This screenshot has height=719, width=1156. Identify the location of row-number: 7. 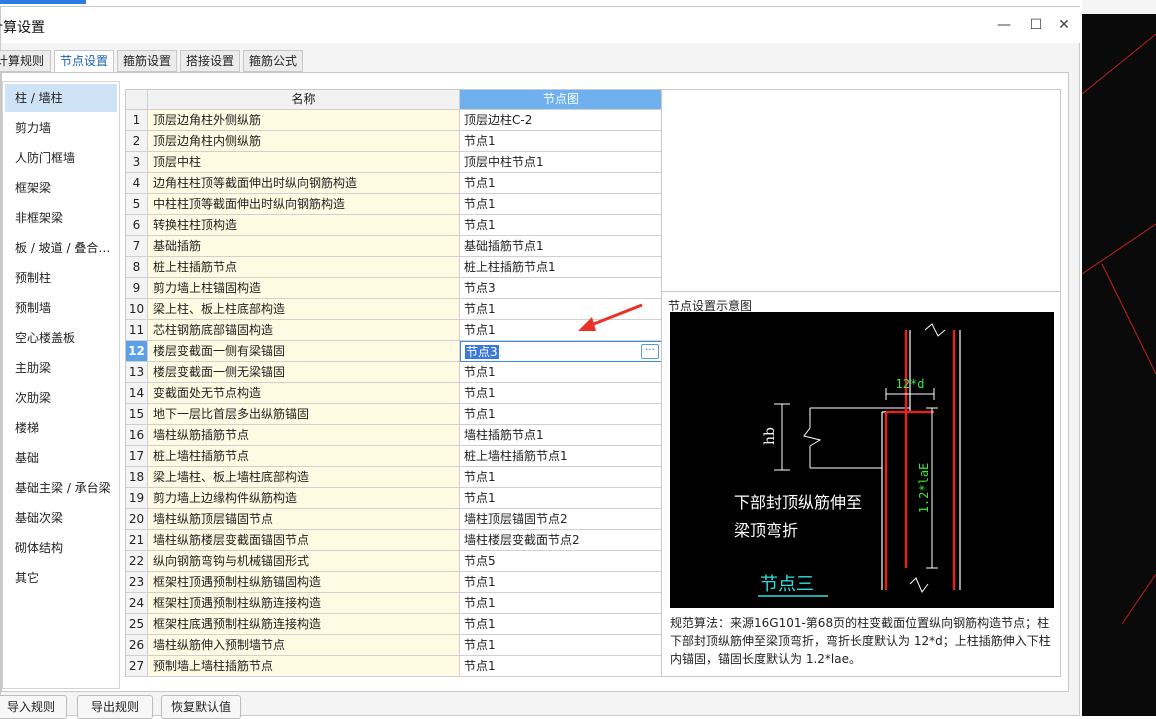
(137, 246).